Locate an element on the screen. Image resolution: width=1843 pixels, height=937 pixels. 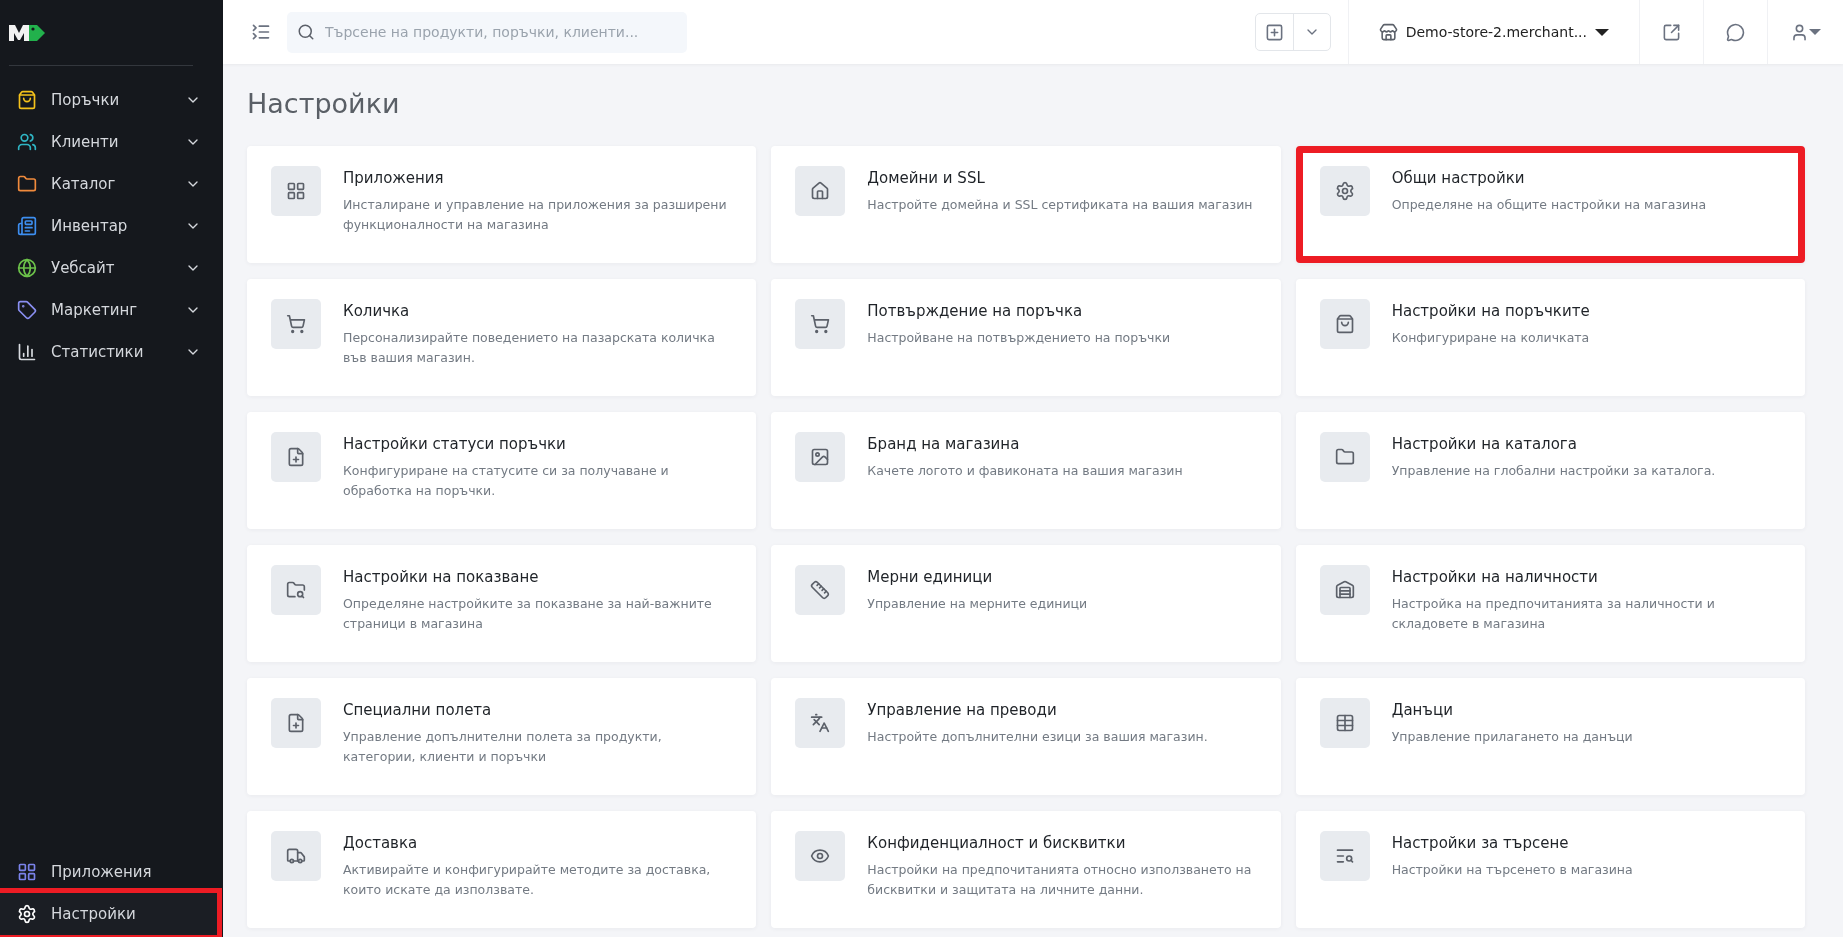
user-icon is located at coordinates (1799, 32).